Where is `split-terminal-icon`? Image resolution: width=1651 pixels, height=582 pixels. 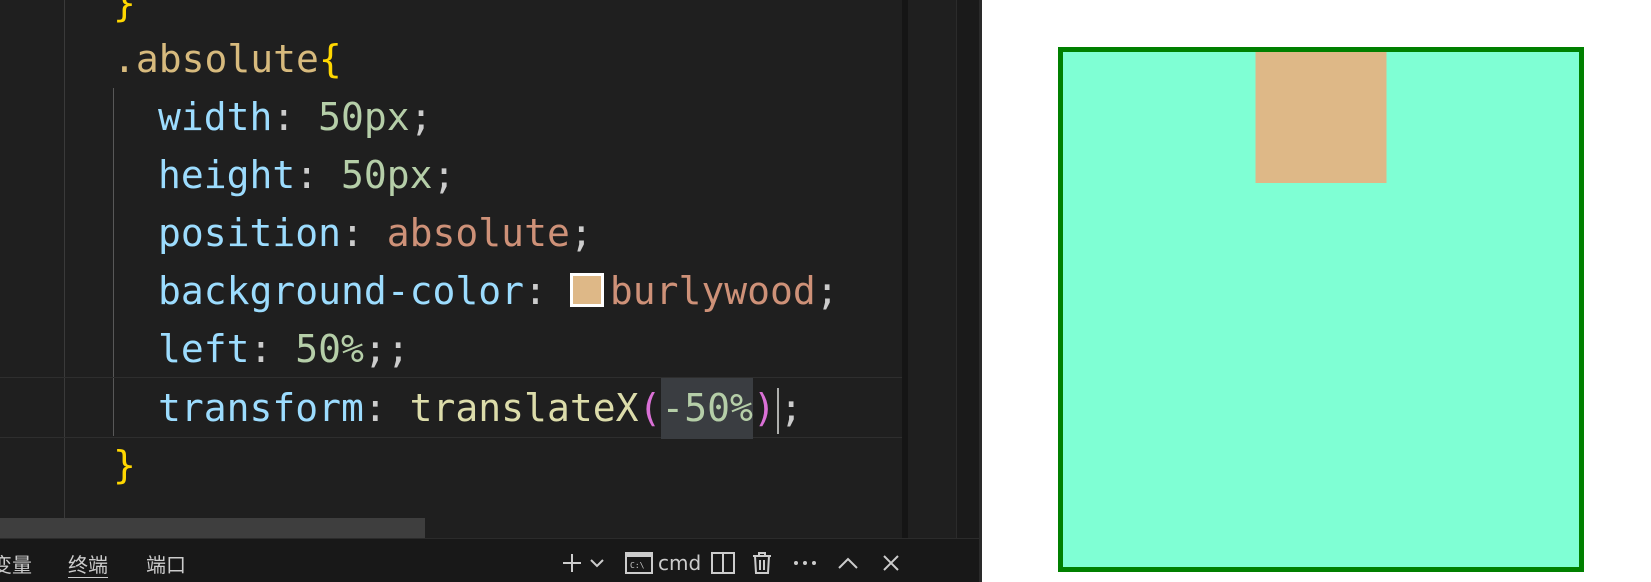 split-terminal-icon is located at coordinates (723, 563).